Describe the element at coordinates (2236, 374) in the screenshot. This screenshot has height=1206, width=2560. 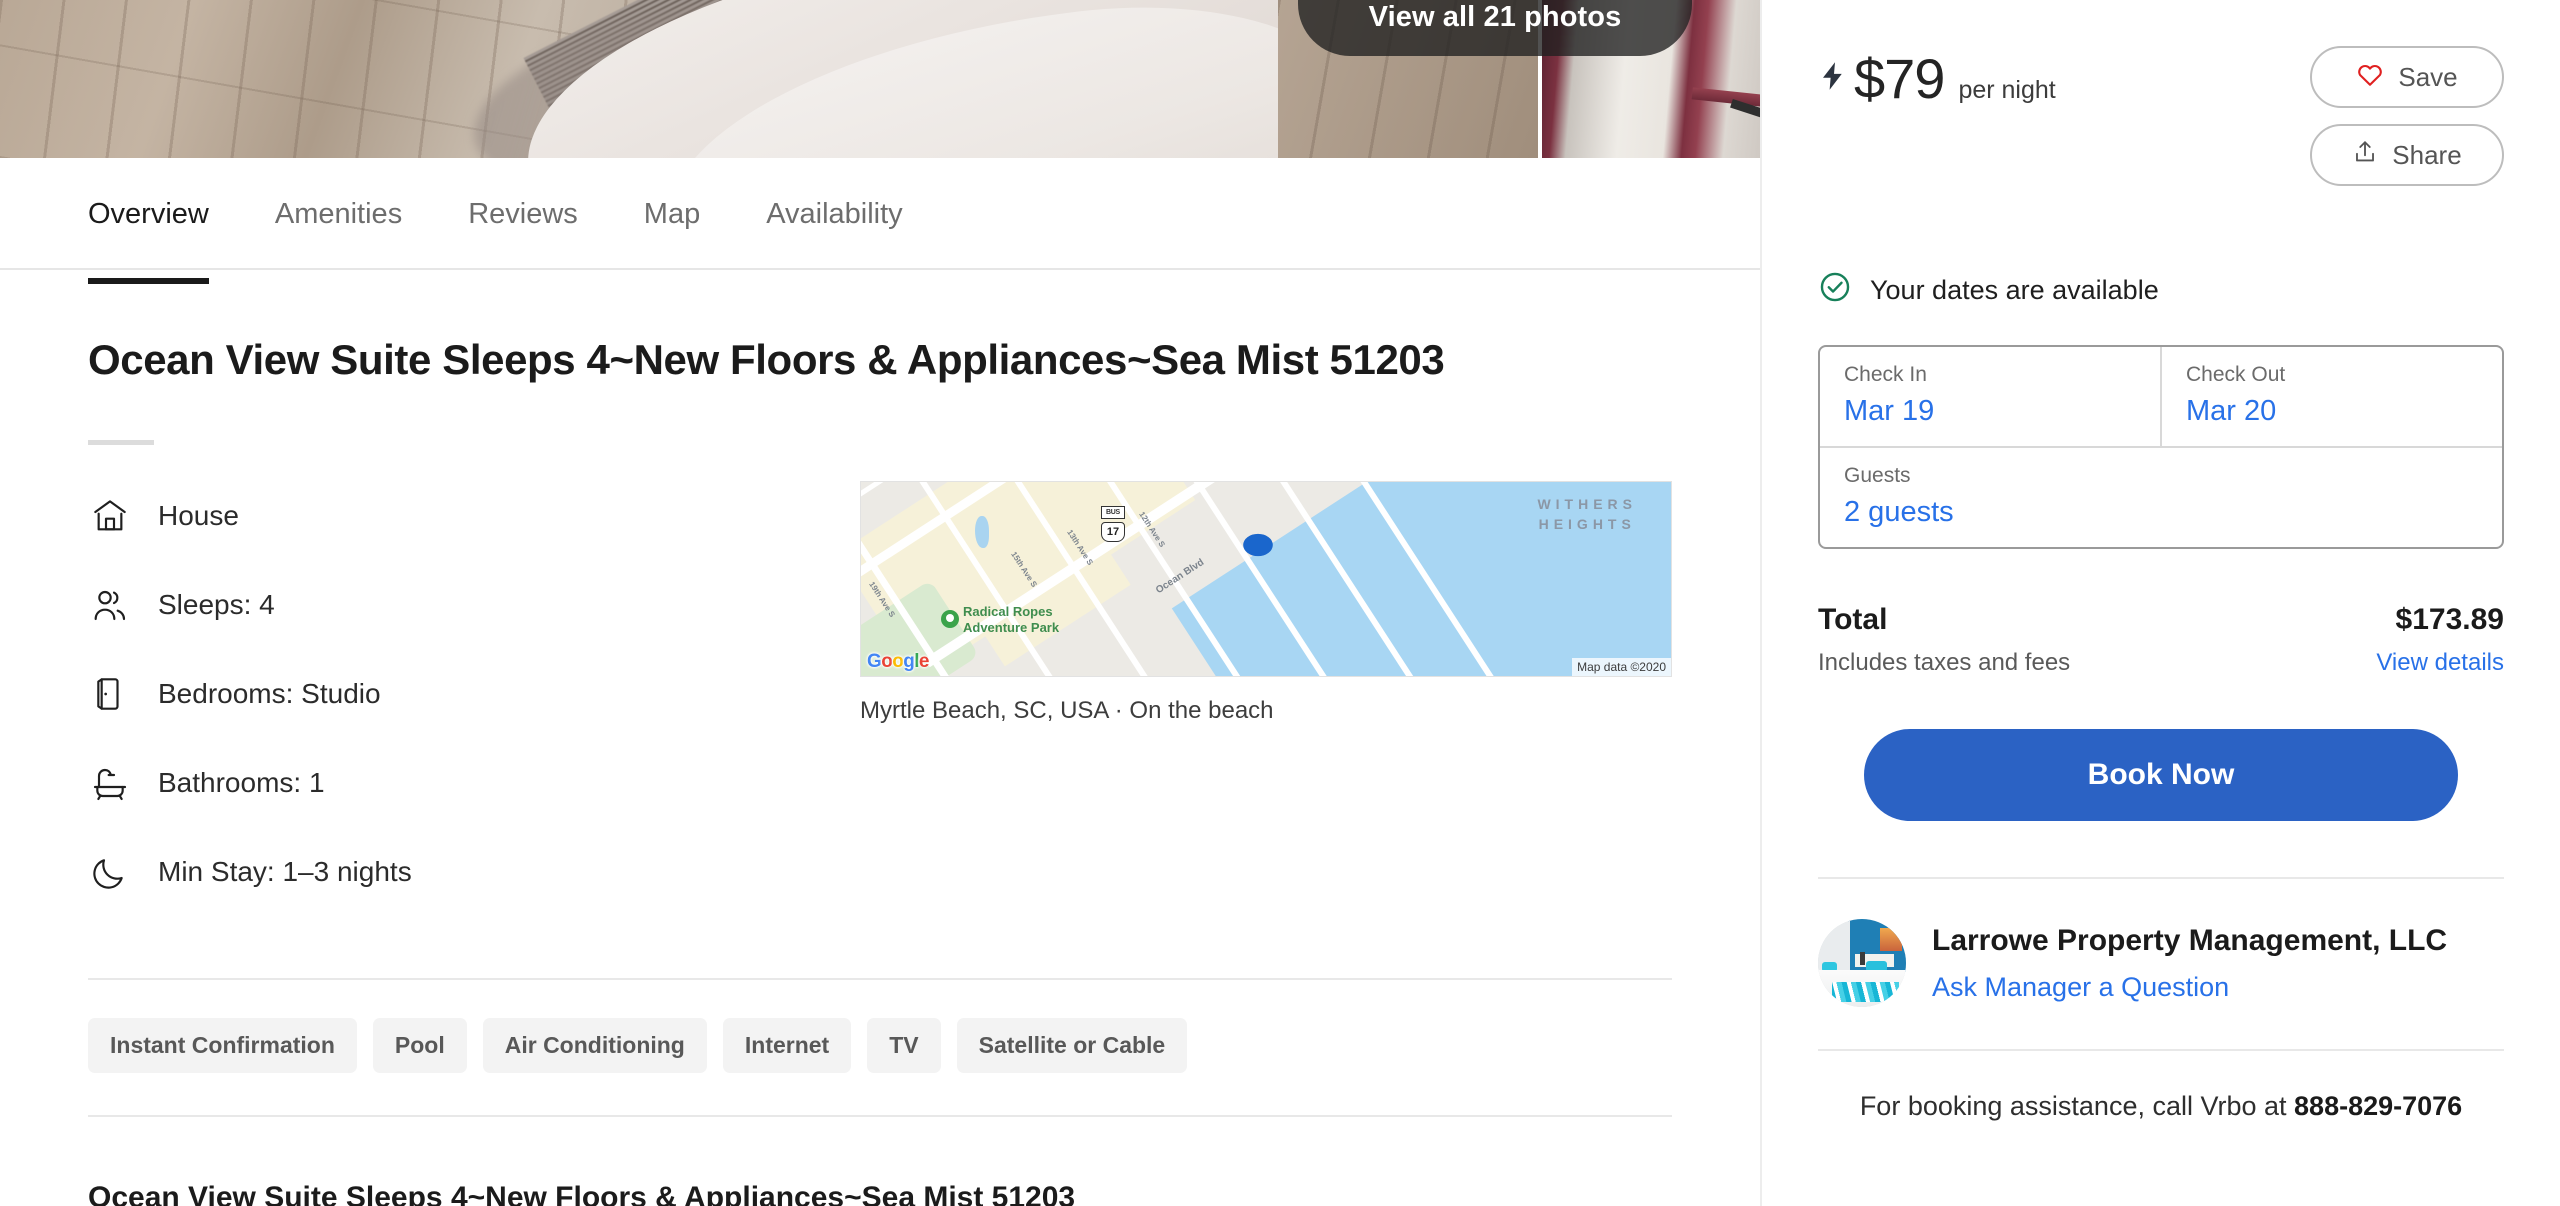
I see `check-out-label: Check Out` at that location.